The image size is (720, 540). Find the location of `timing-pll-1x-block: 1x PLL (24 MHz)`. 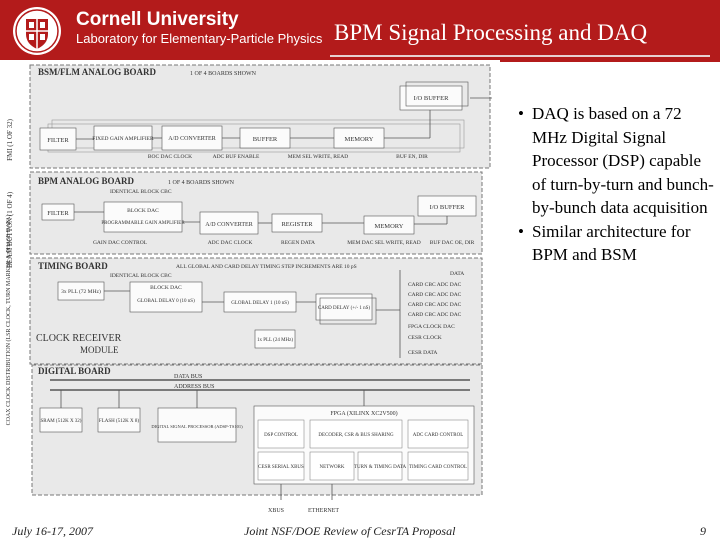

timing-pll-1x-block: 1x PLL (24 MHz) is located at coordinates (275, 340).